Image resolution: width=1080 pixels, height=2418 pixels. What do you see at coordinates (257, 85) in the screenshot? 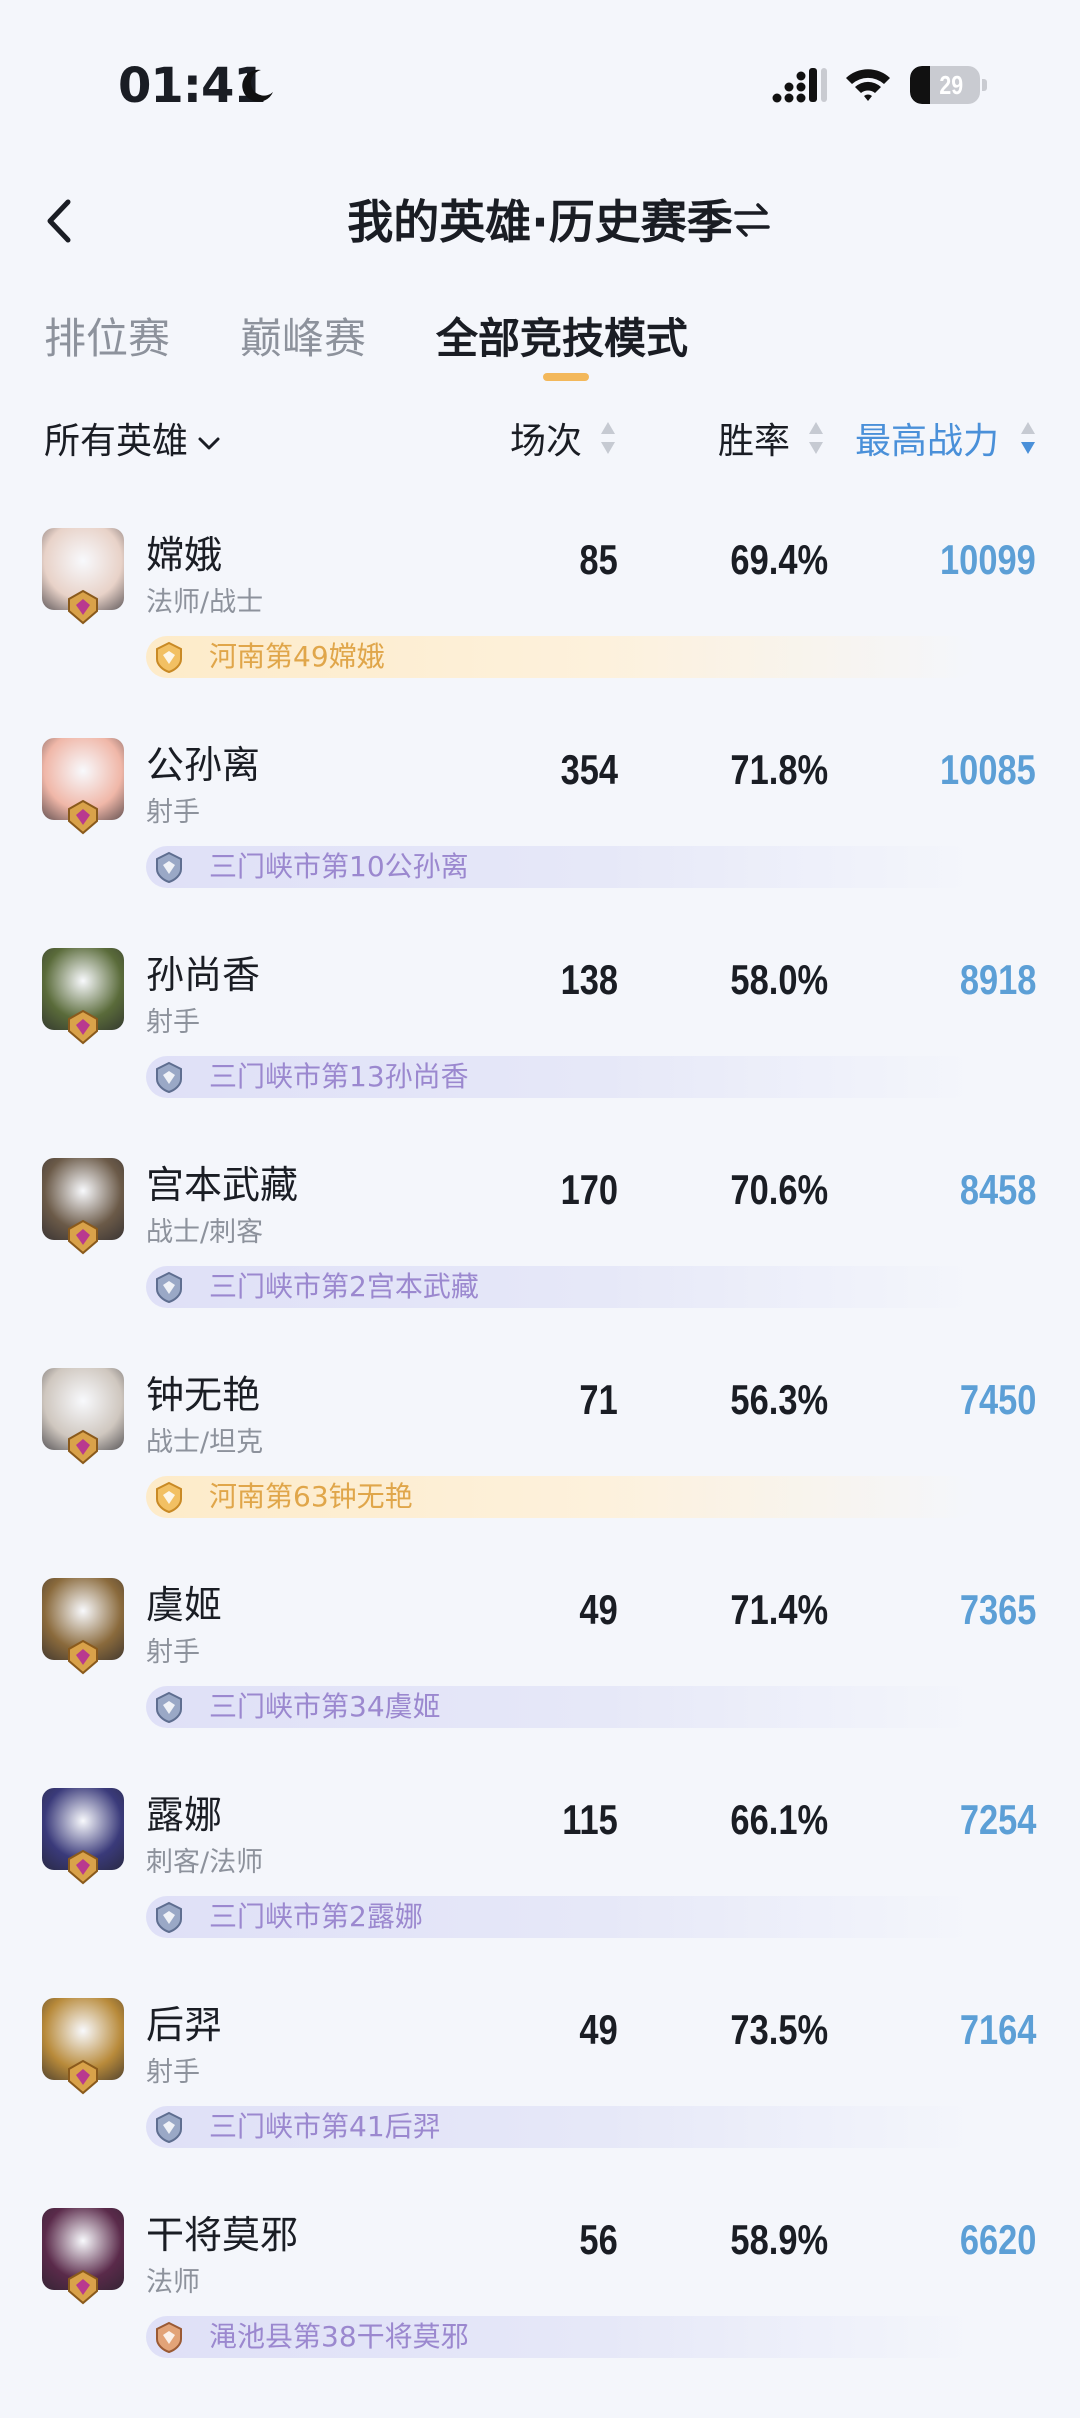
I see `moon-icon` at bounding box center [257, 85].